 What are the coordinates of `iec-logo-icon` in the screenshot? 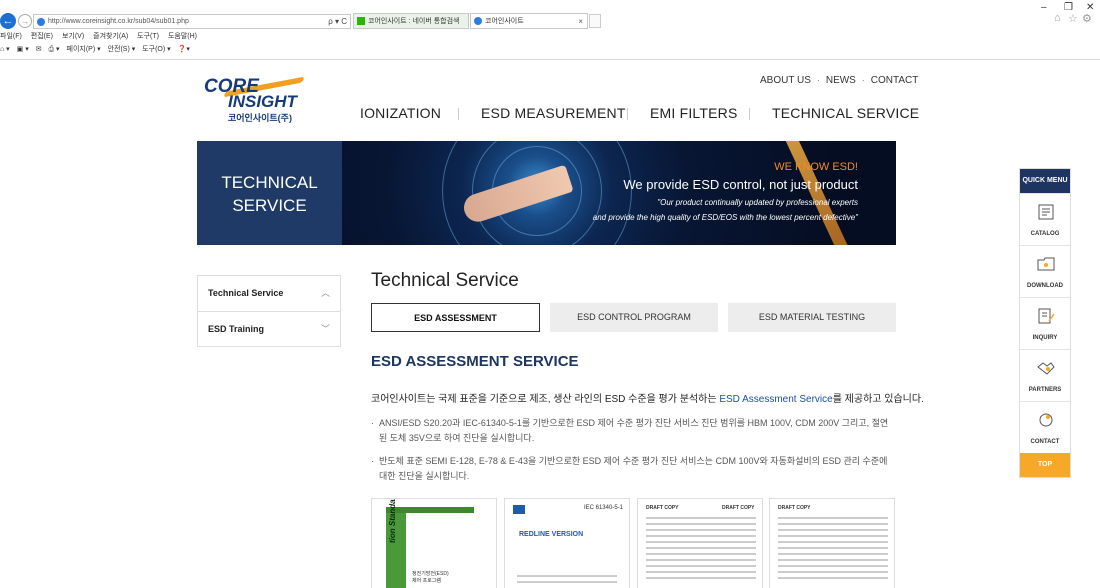 It's located at (519, 509).